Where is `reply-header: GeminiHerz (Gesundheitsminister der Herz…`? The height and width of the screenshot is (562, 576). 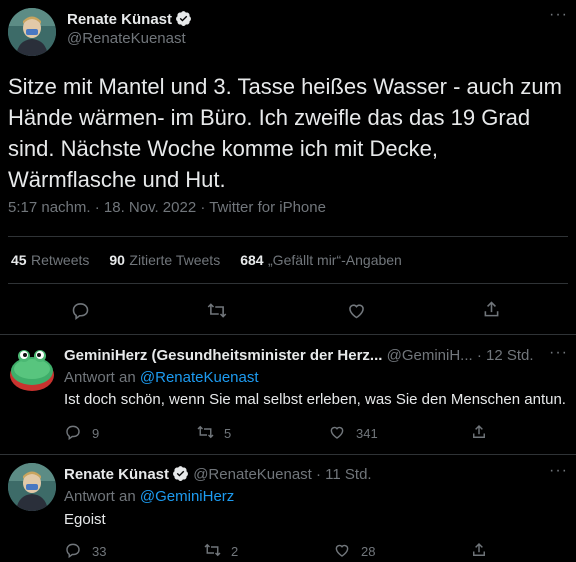
reply-header: GeminiHerz (Gesundheitsminister der Herz… is located at coordinates (304, 355).